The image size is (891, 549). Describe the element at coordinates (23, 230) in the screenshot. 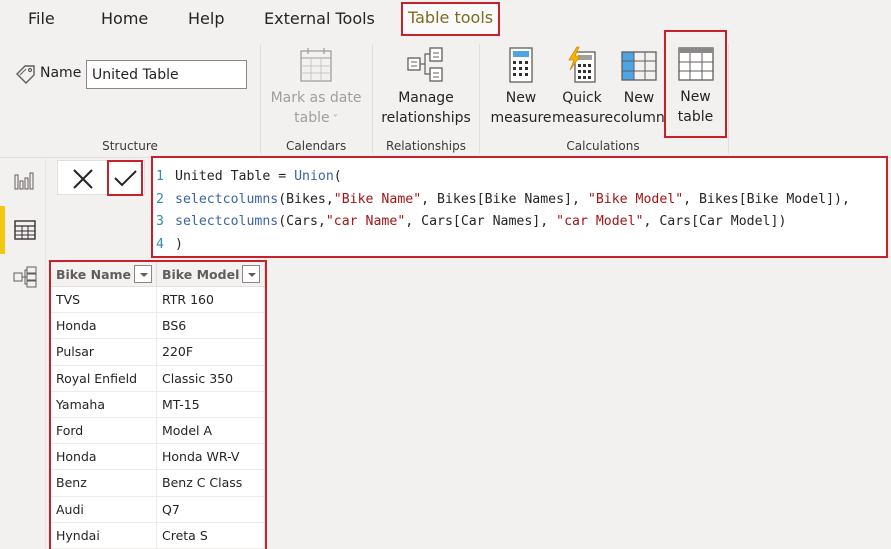

I see `data-view-button` at that location.